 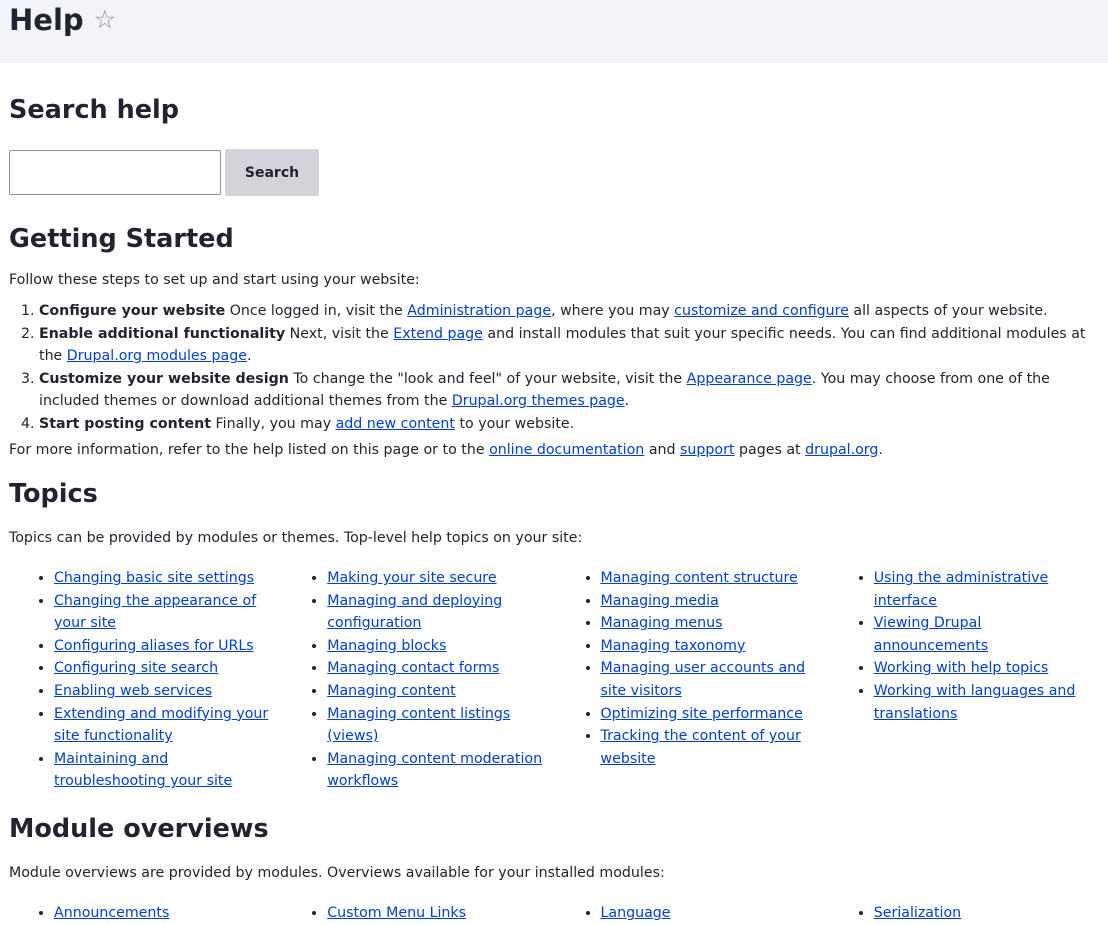 I want to click on topic-link: Configuring aliases for URLs, so click(x=154, y=646).